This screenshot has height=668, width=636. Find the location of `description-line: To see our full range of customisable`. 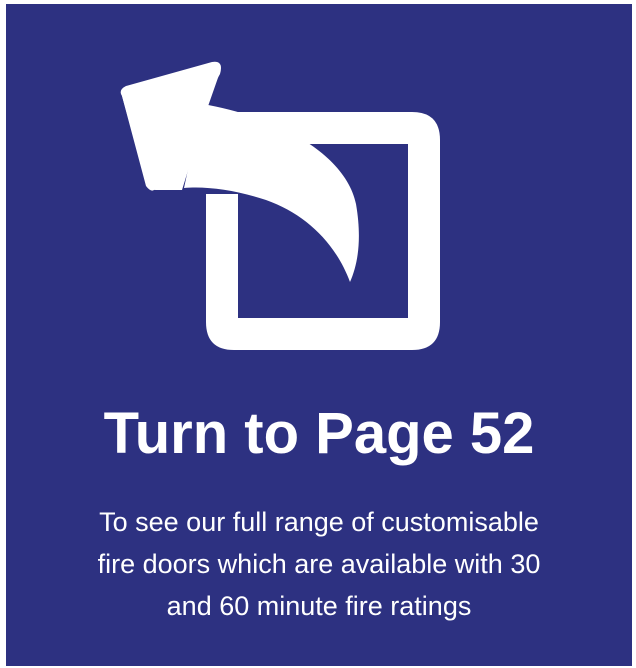

description-line: To see our full range of customisable is located at coordinates (319, 522).